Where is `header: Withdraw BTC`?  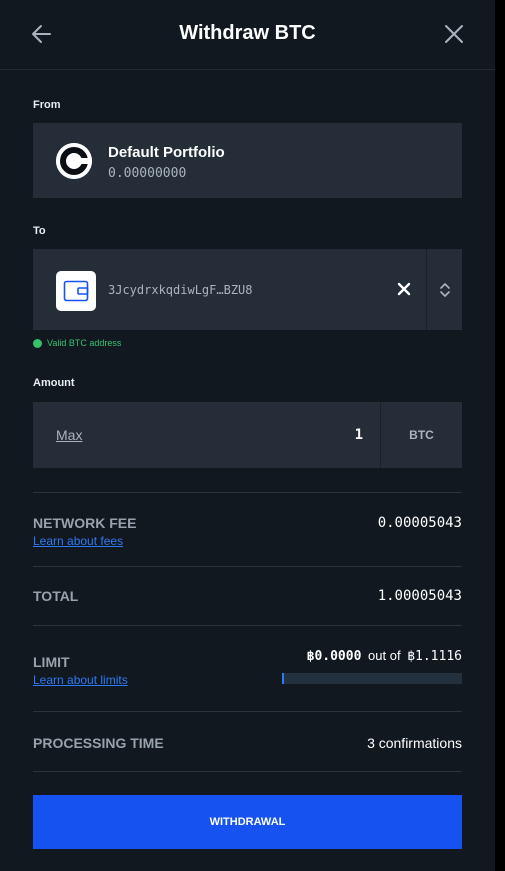
header: Withdraw BTC is located at coordinates (247, 35).